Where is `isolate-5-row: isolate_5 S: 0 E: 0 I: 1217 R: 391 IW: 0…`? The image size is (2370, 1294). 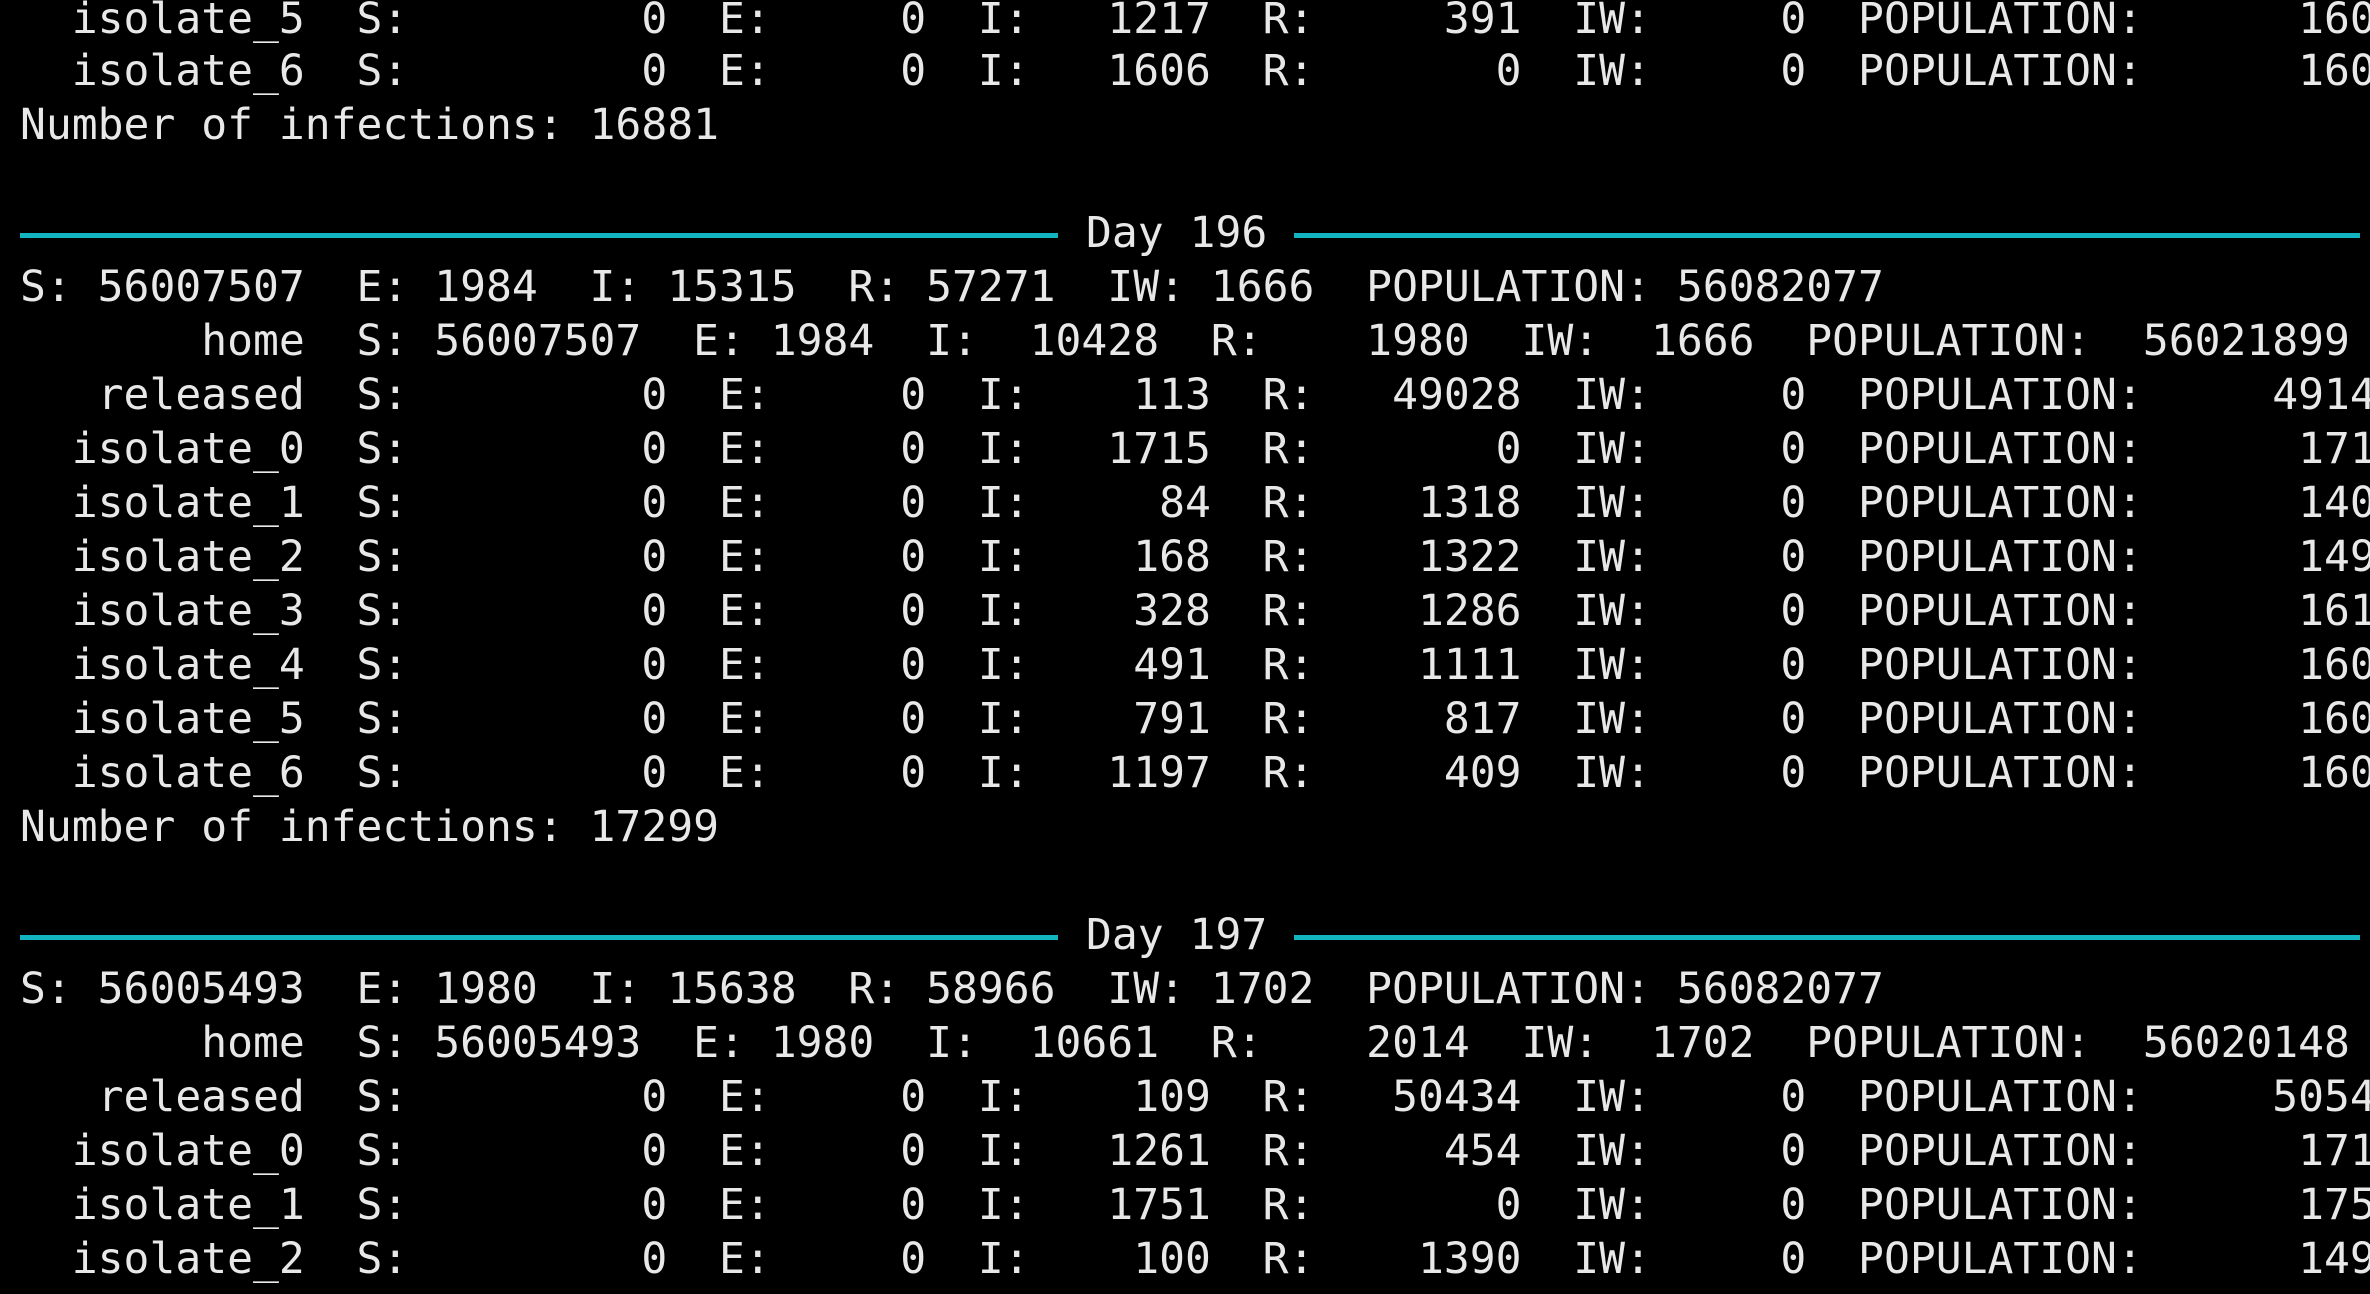 isolate-5-row: isolate_5 S: 0 E: 0 I: 1217 R: 391 IW: 0… is located at coordinates (1195, 22).